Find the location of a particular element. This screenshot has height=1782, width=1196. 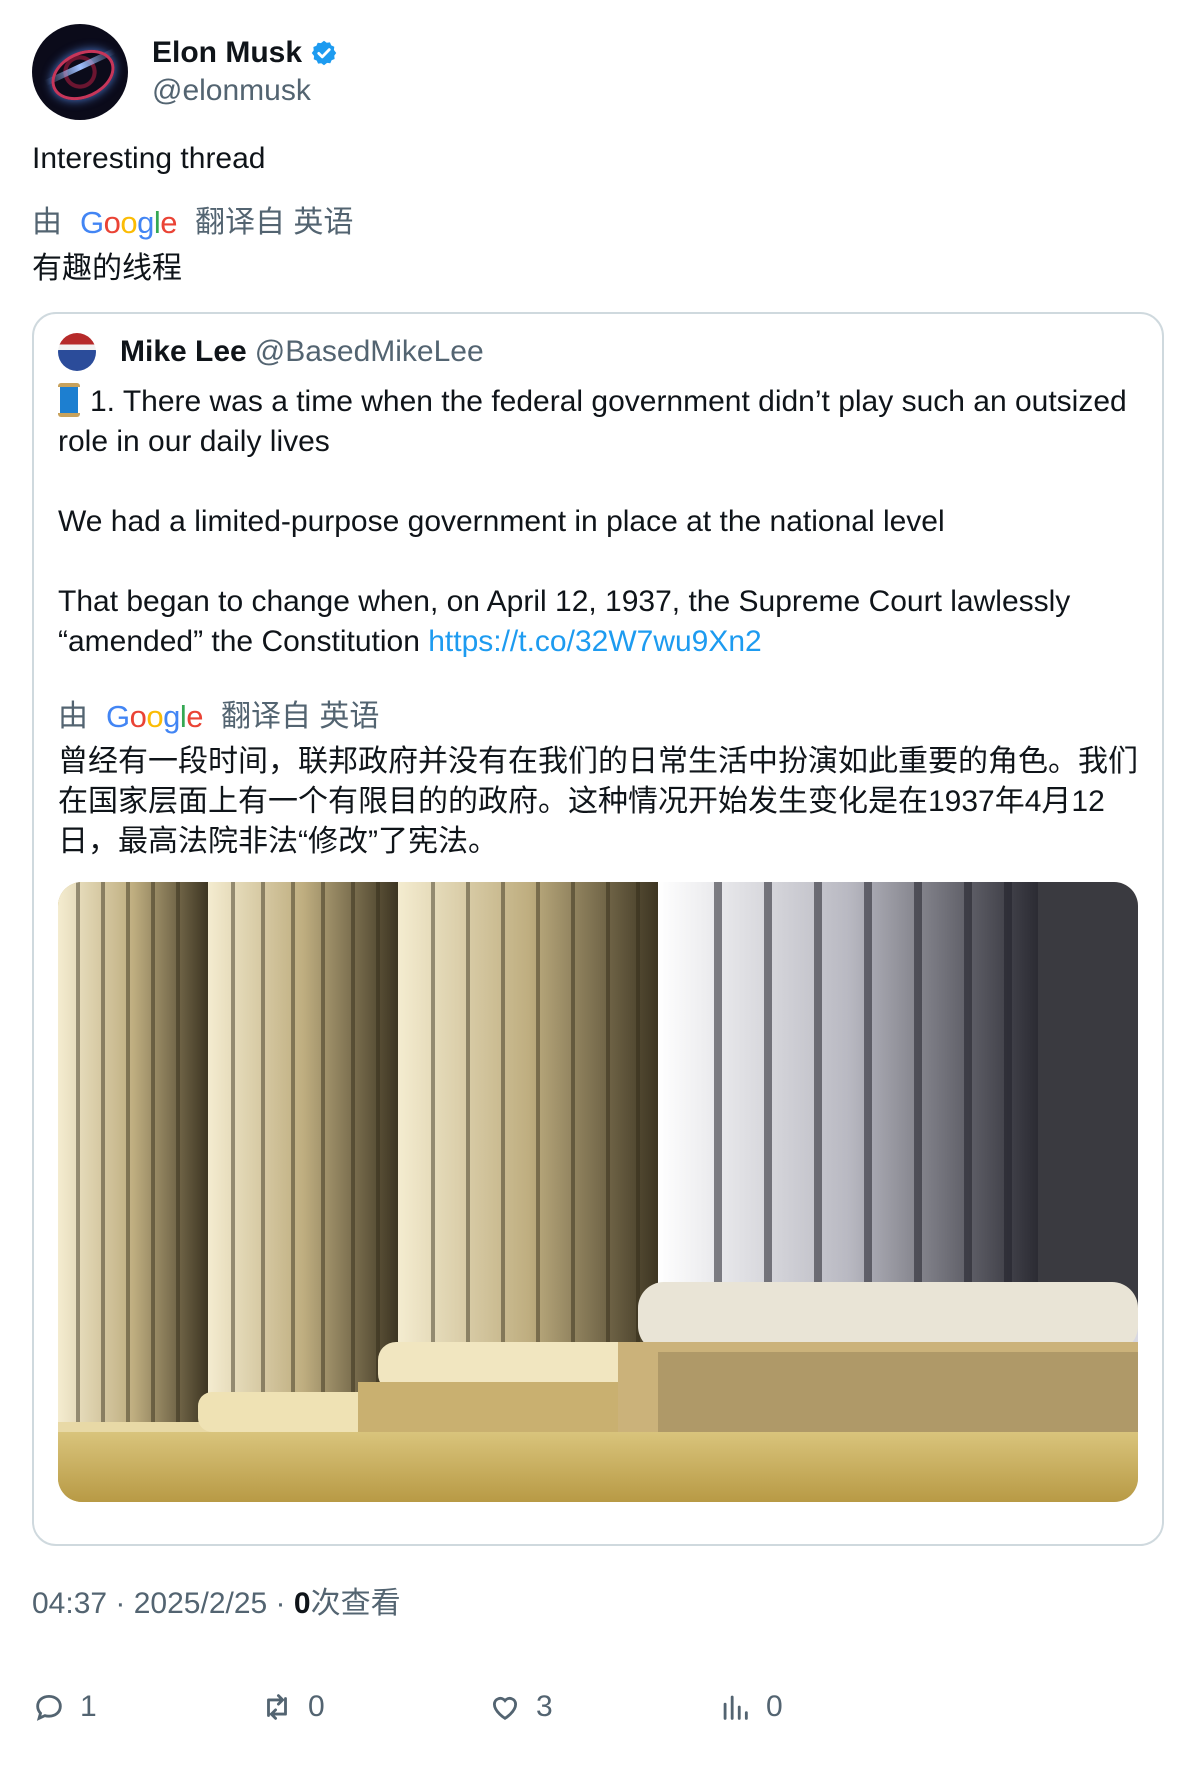

retweet-button: 0 is located at coordinates (292, 1707).